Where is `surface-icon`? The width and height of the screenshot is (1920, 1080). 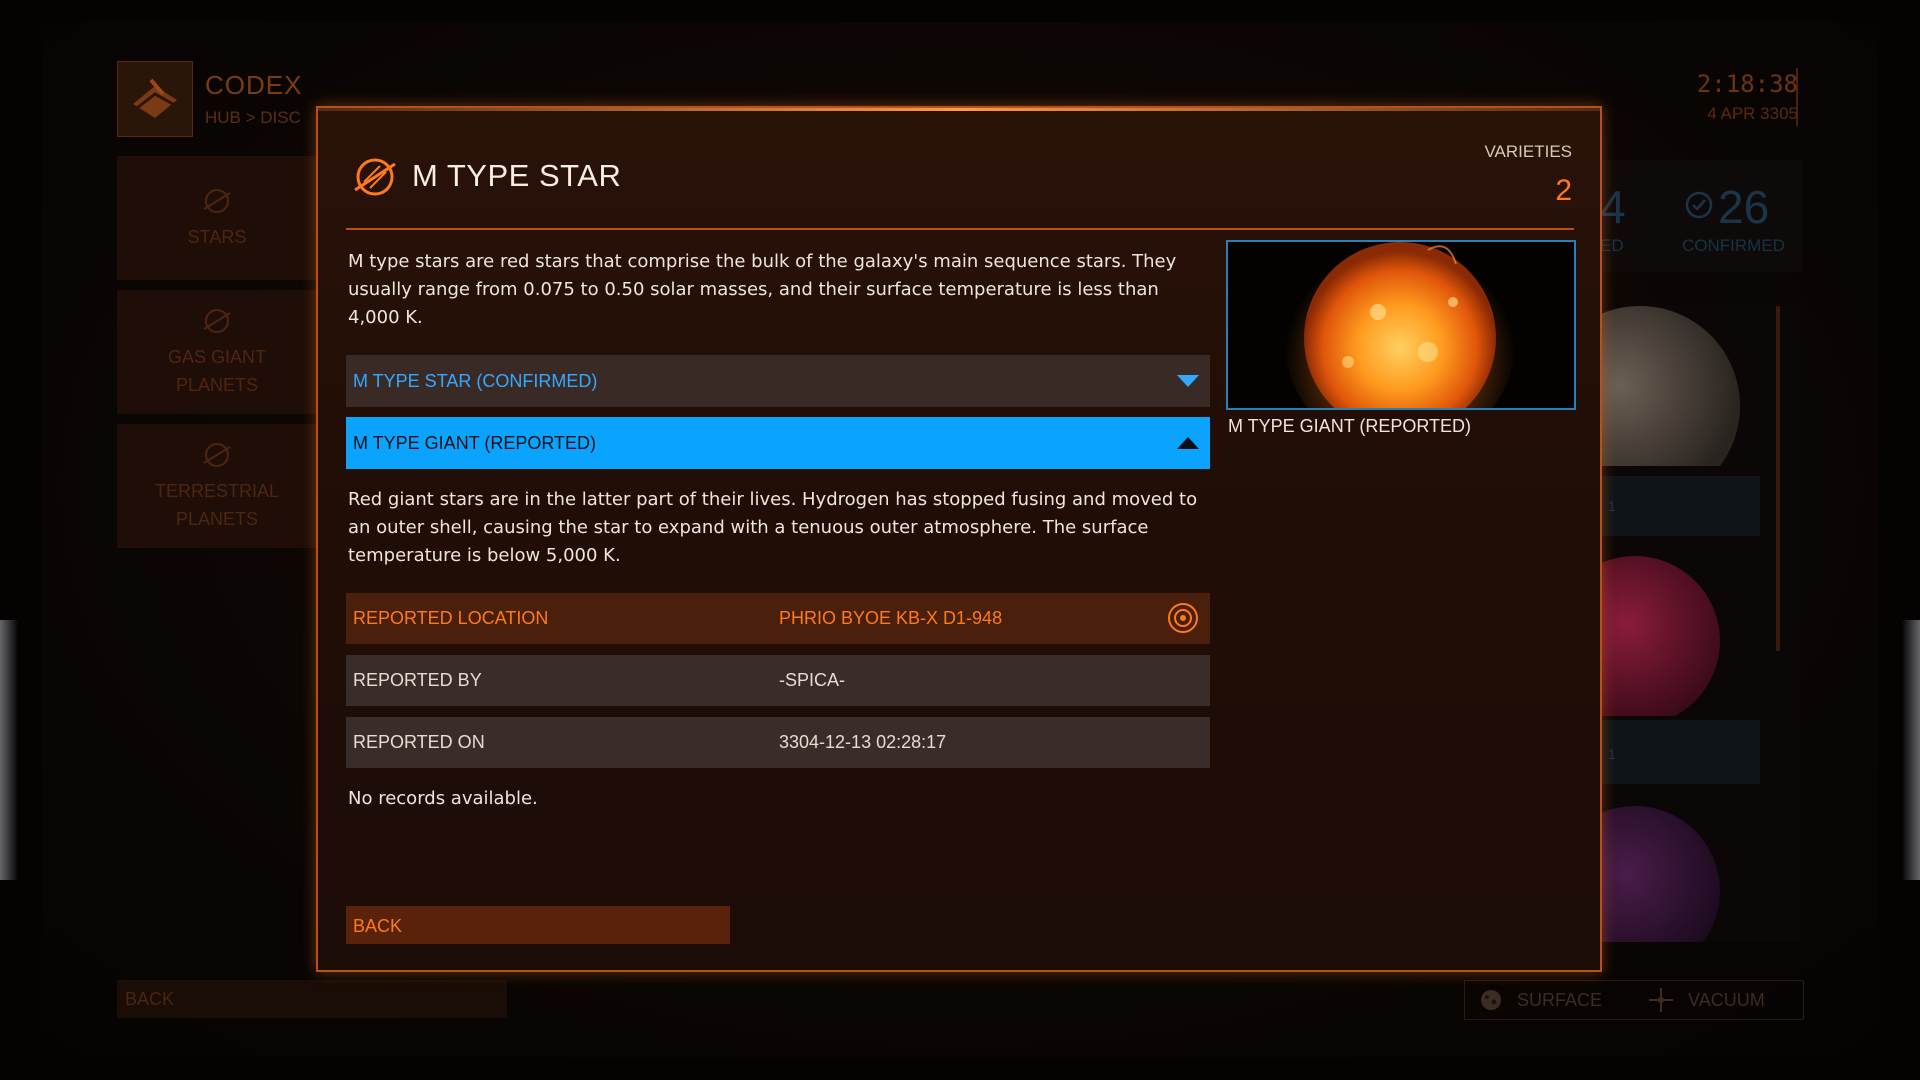 surface-icon is located at coordinates (1491, 1000).